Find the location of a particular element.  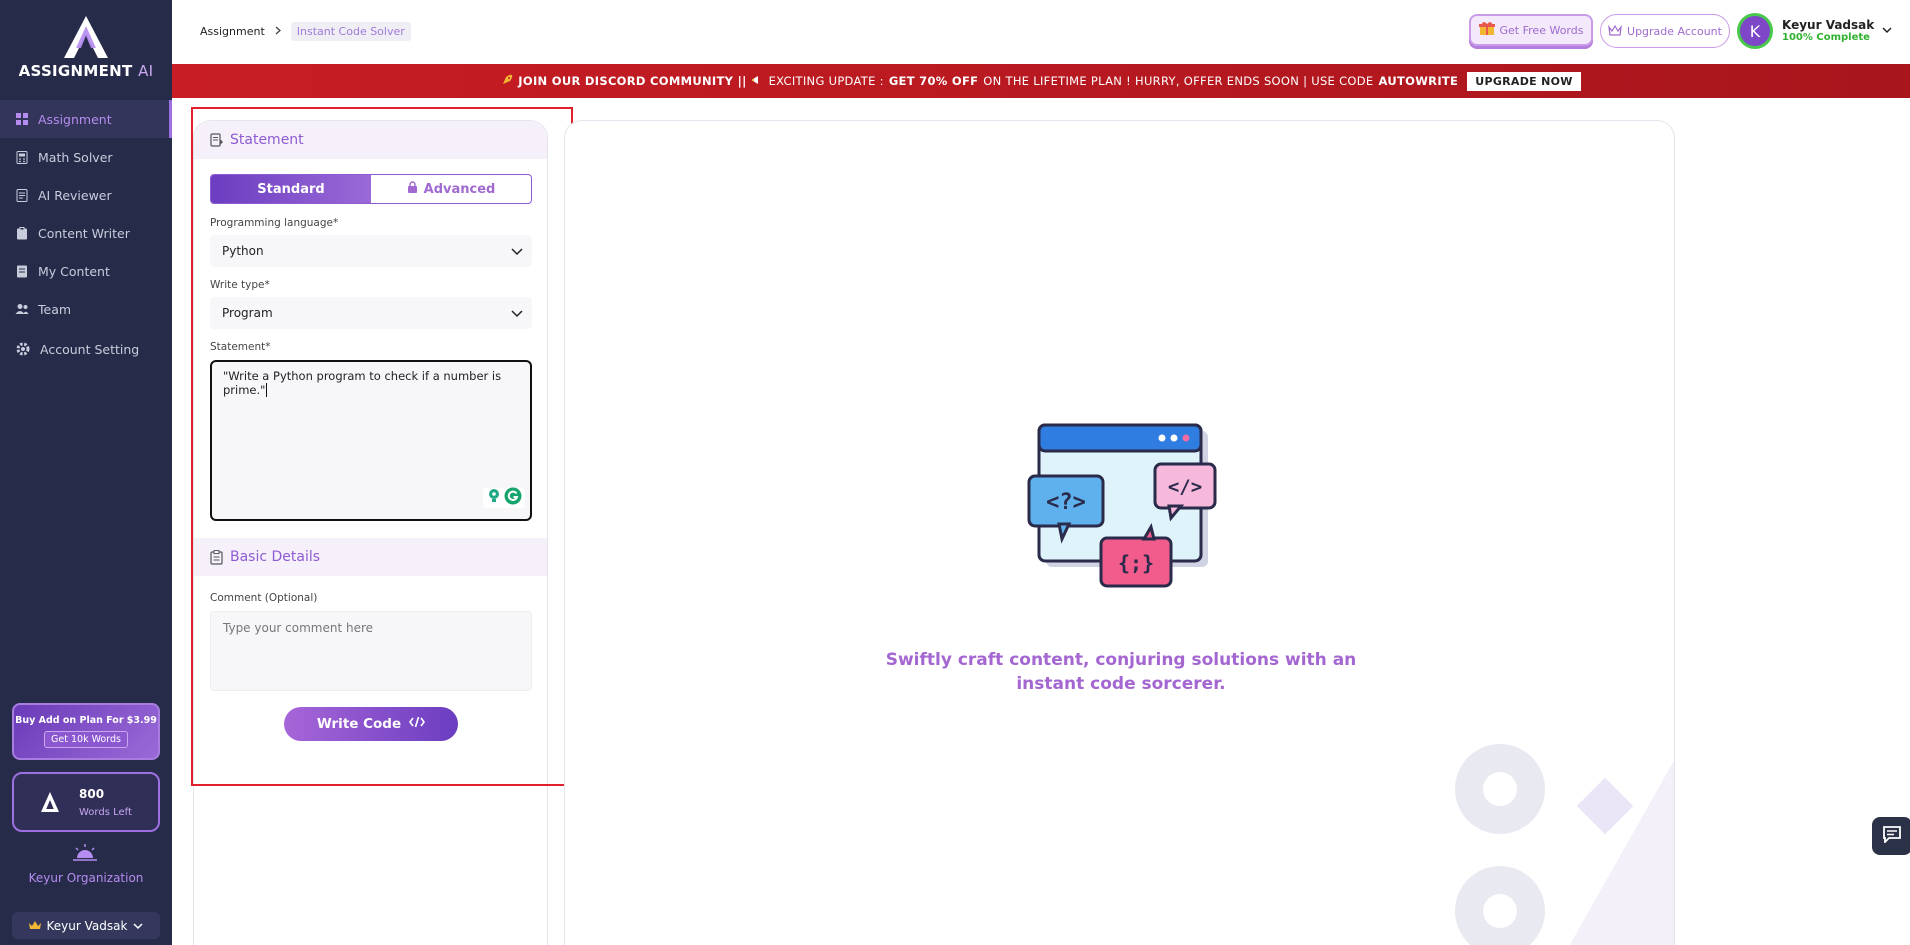

chevron-right-icon is located at coordinates (278, 31).